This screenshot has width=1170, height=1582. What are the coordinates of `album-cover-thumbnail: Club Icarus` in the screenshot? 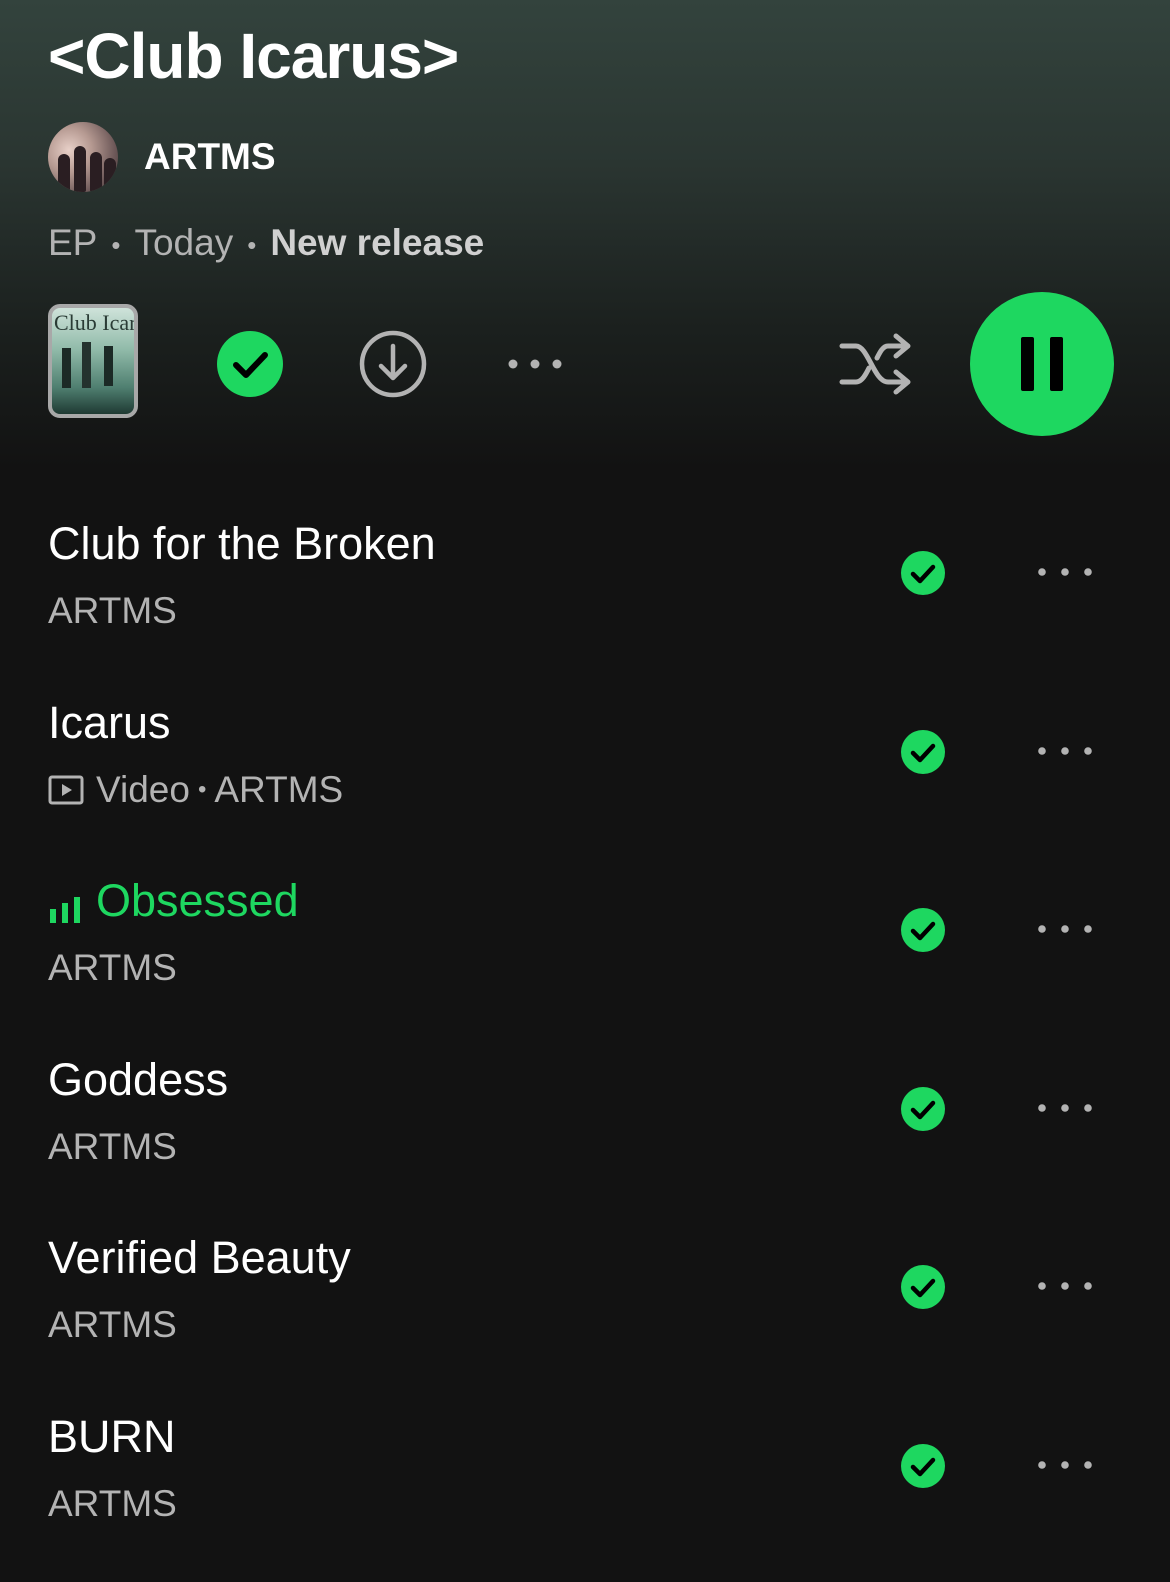 It's located at (93, 361).